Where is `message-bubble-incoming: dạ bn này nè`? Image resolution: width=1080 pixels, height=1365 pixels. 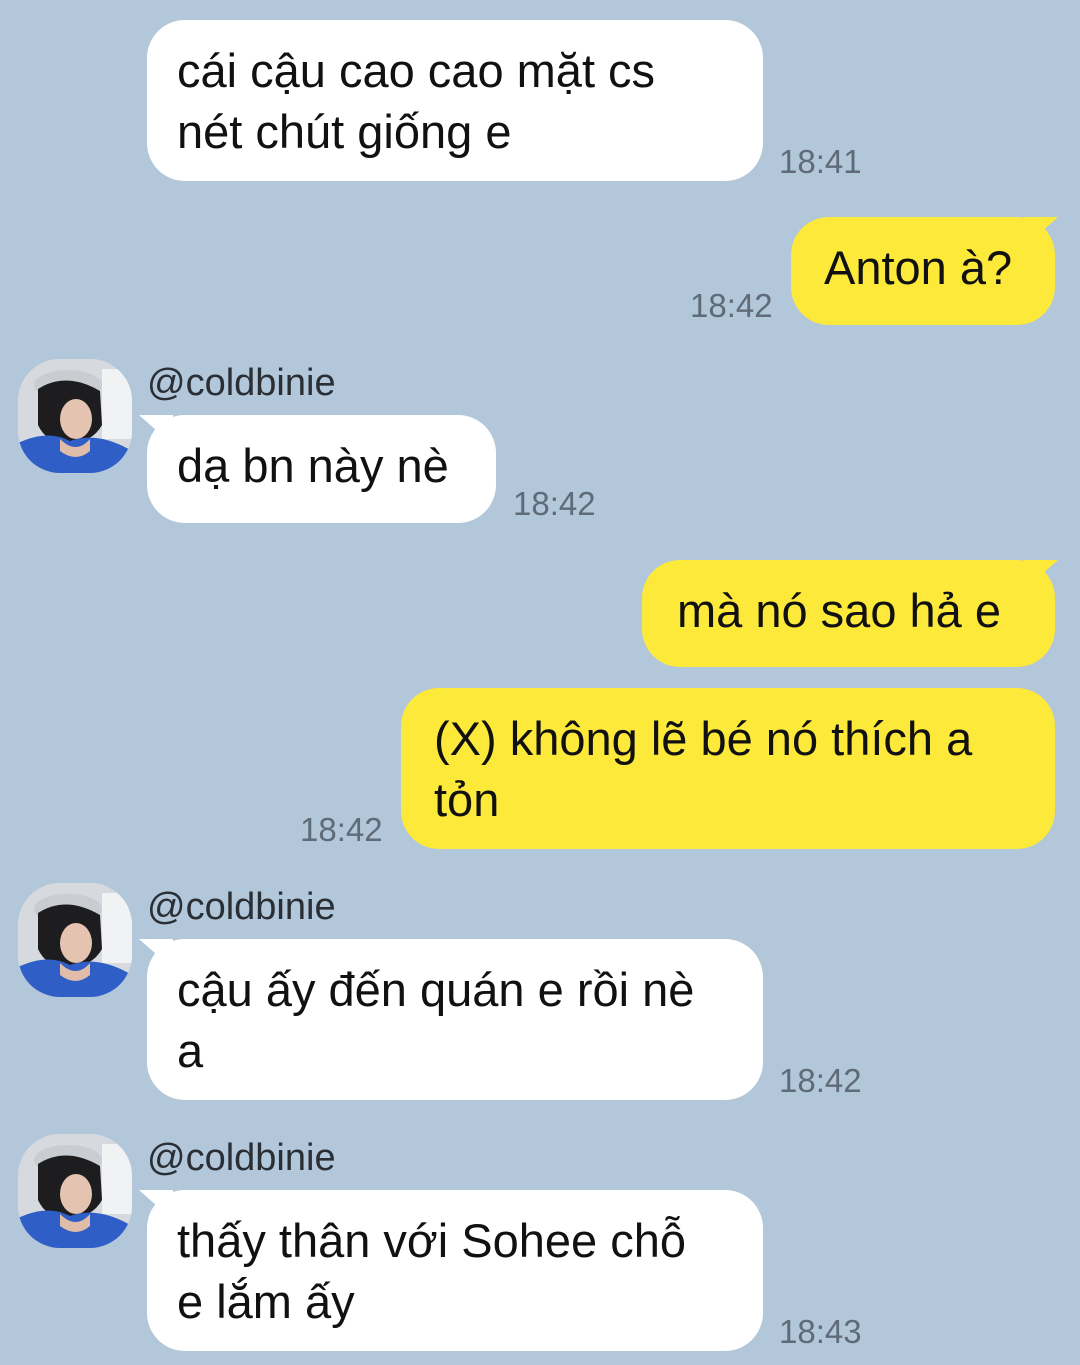
message-bubble-incoming: dạ bn này nè is located at coordinates (321, 469).